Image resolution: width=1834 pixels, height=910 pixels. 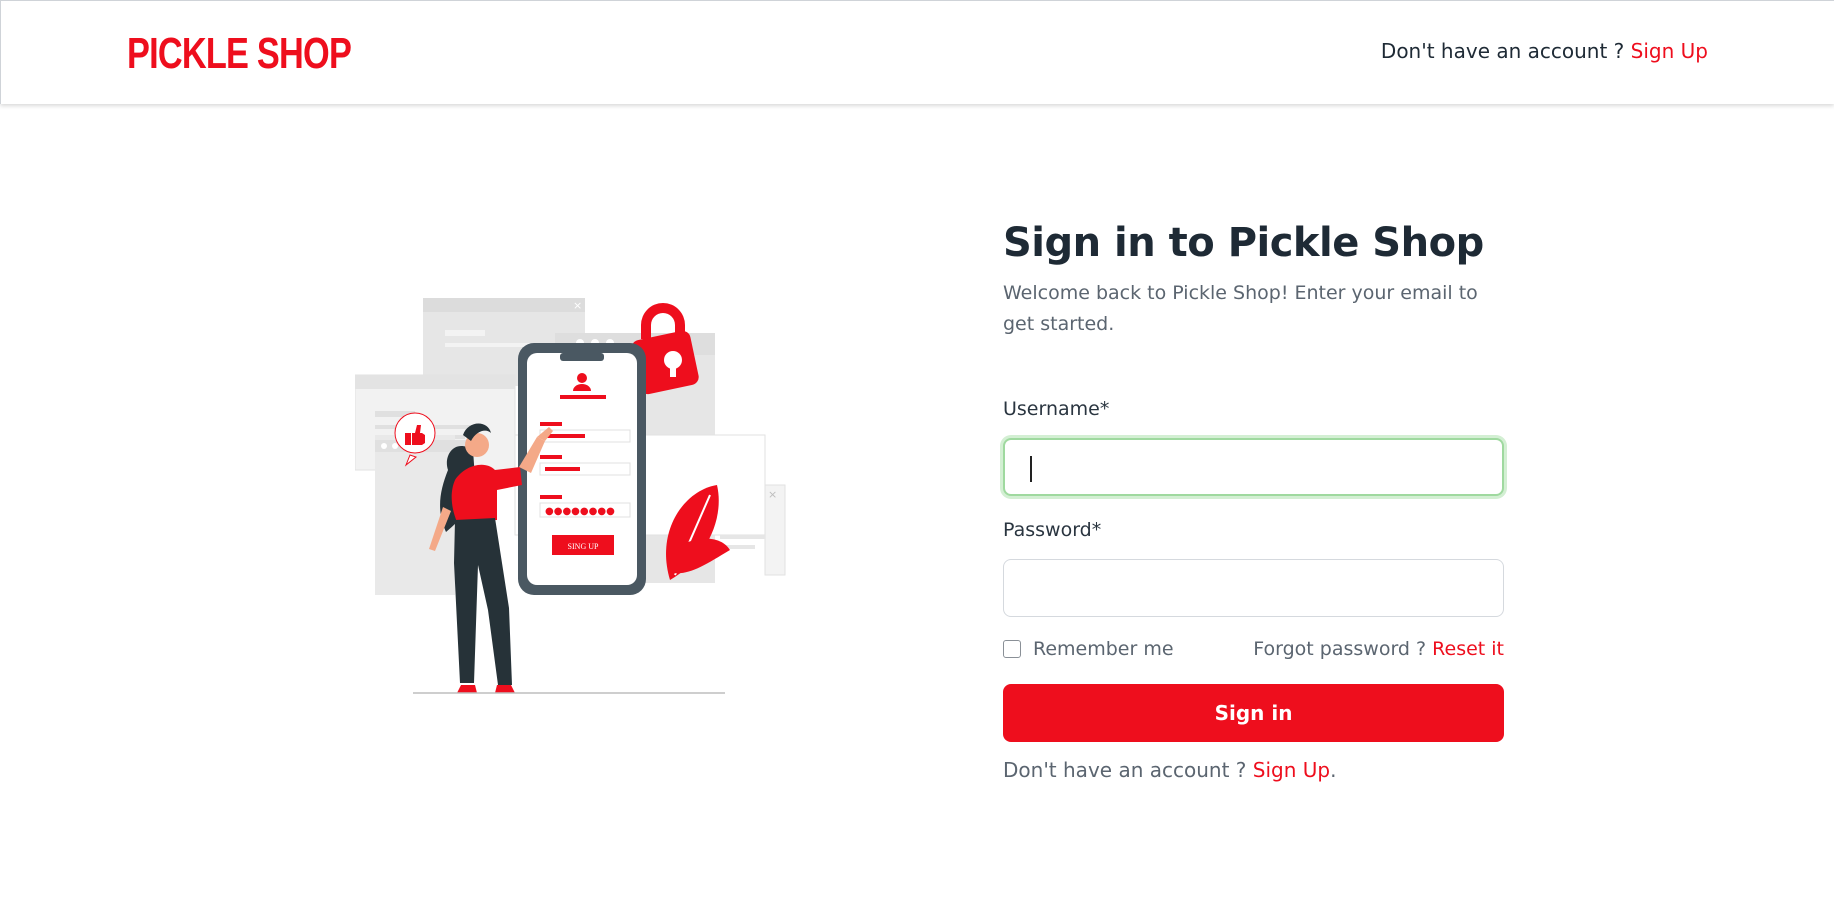 What do you see at coordinates (1056, 409) in the screenshot?
I see `username-label: Username*` at bounding box center [1056, 409].